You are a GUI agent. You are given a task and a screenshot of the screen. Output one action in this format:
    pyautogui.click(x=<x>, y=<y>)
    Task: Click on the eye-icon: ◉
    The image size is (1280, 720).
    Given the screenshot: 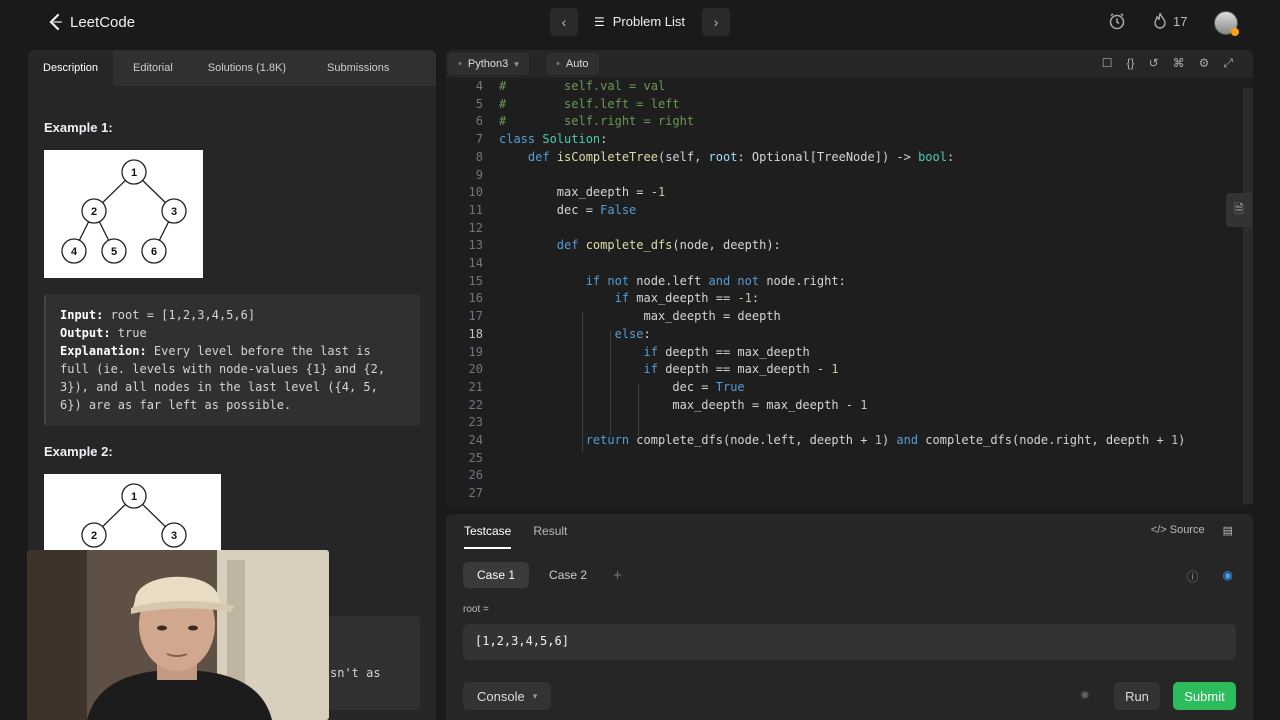 What is the action you would take?
    pyautogui.click(x=1228, y=576)
    